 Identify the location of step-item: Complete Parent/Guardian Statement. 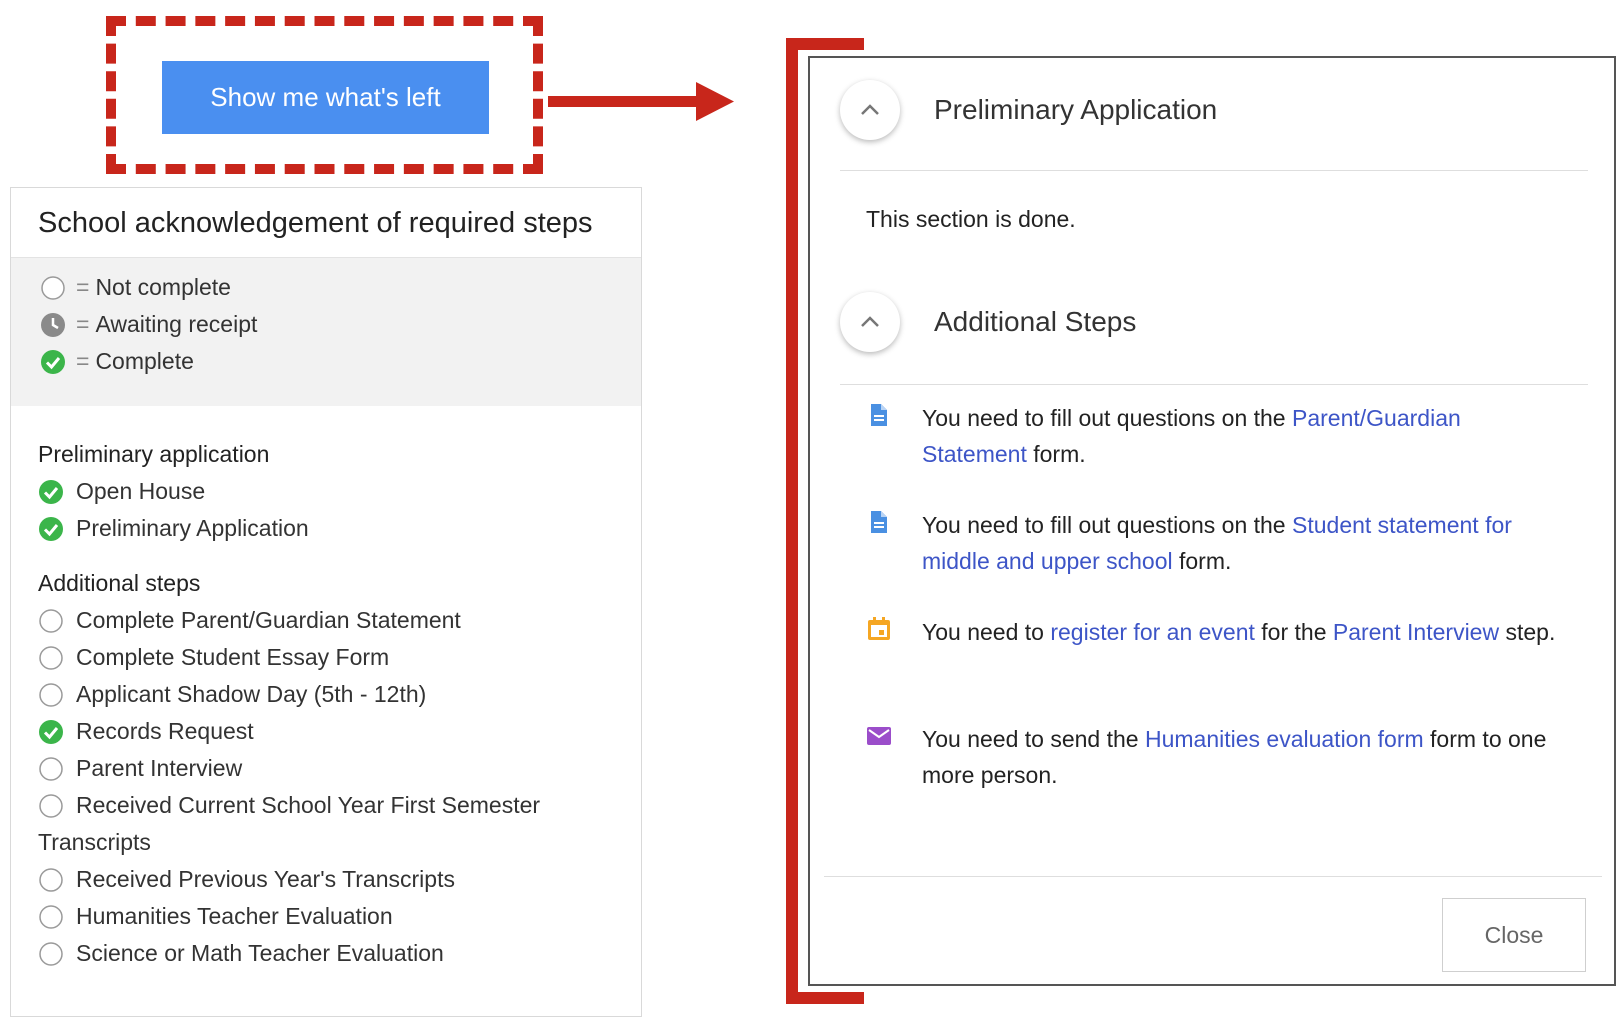
(339, 620).